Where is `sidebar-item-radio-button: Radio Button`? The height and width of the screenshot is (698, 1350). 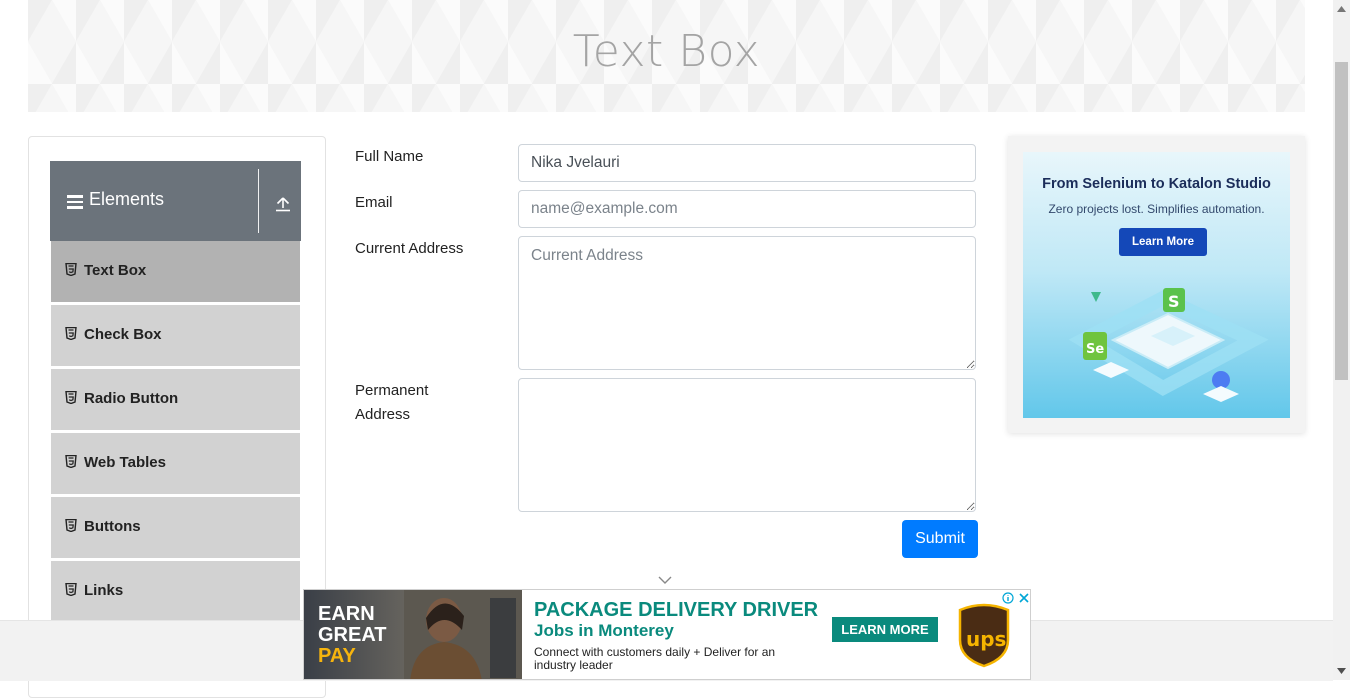
sidebar-item-radio-button: Radio Button is located at coordinates (175, 400).